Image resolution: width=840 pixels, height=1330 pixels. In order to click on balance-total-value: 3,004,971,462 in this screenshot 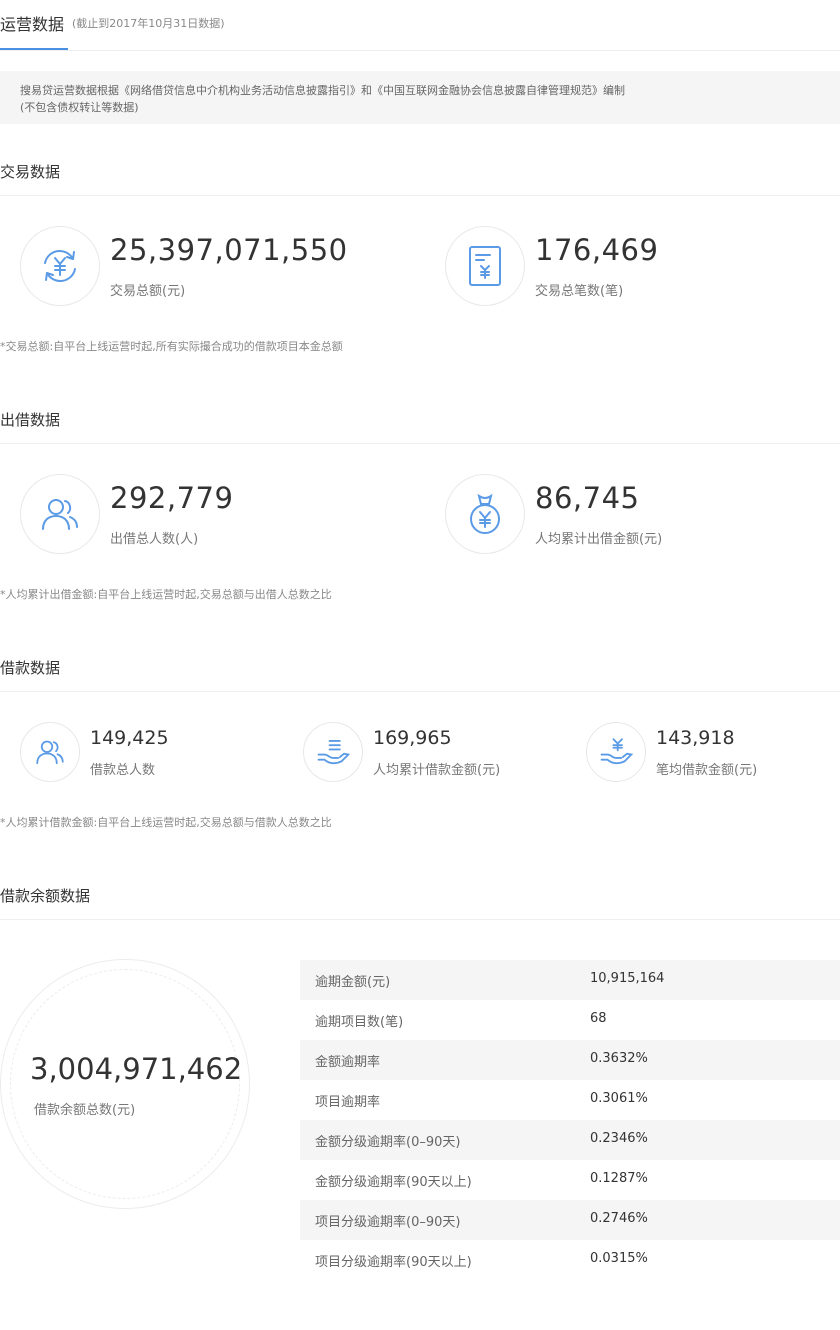, I will do `click(136, 1069)`.